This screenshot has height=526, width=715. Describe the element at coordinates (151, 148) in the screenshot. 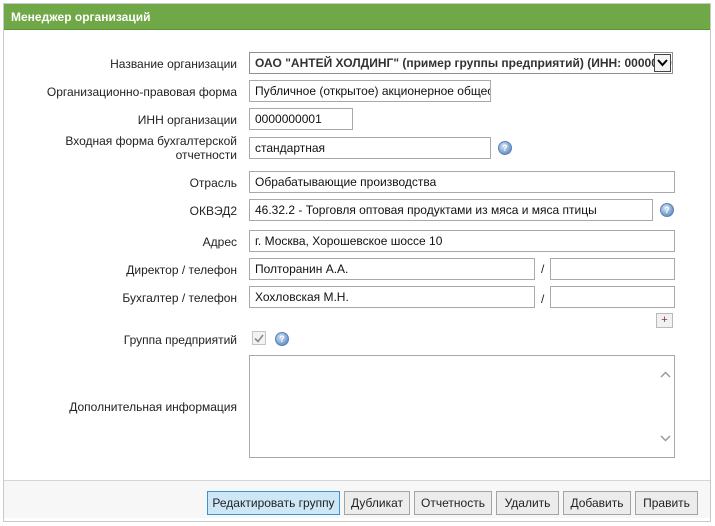

I see `reporting-form-label: Входная форма бухгалтерской отчетности` at that location.